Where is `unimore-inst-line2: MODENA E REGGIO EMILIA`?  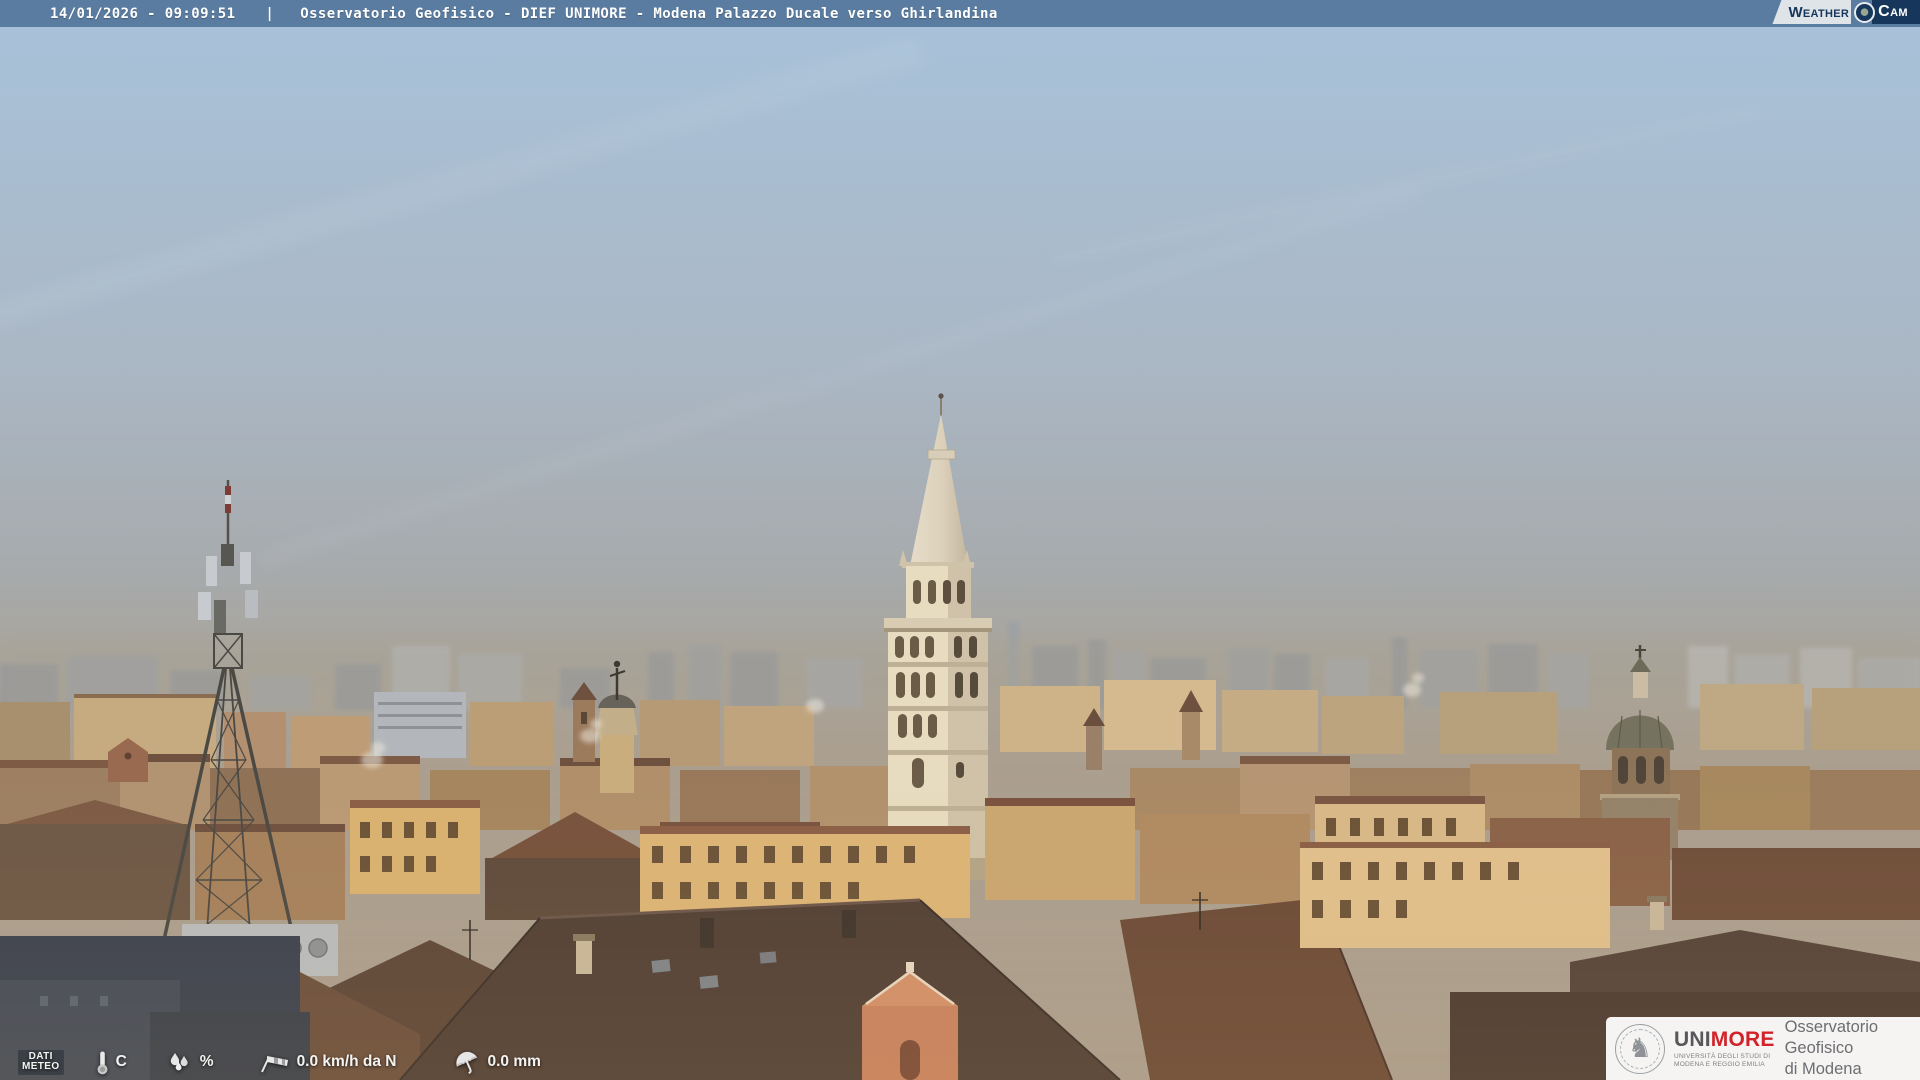 unimore-inst-line2: MODENA E REGGIO EMILIA is located at coordinates (1719, 1064).